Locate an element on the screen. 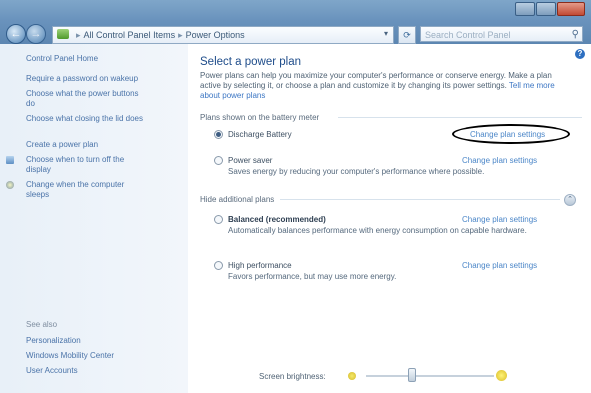 This screenshot has height=393, width=591. see-also-mobility-center: Windows Mobility Center is located at coordinates (70, 356).